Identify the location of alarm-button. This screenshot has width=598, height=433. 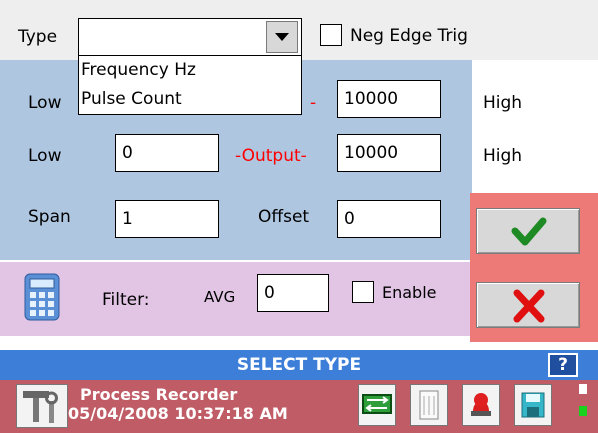
(481, 405).